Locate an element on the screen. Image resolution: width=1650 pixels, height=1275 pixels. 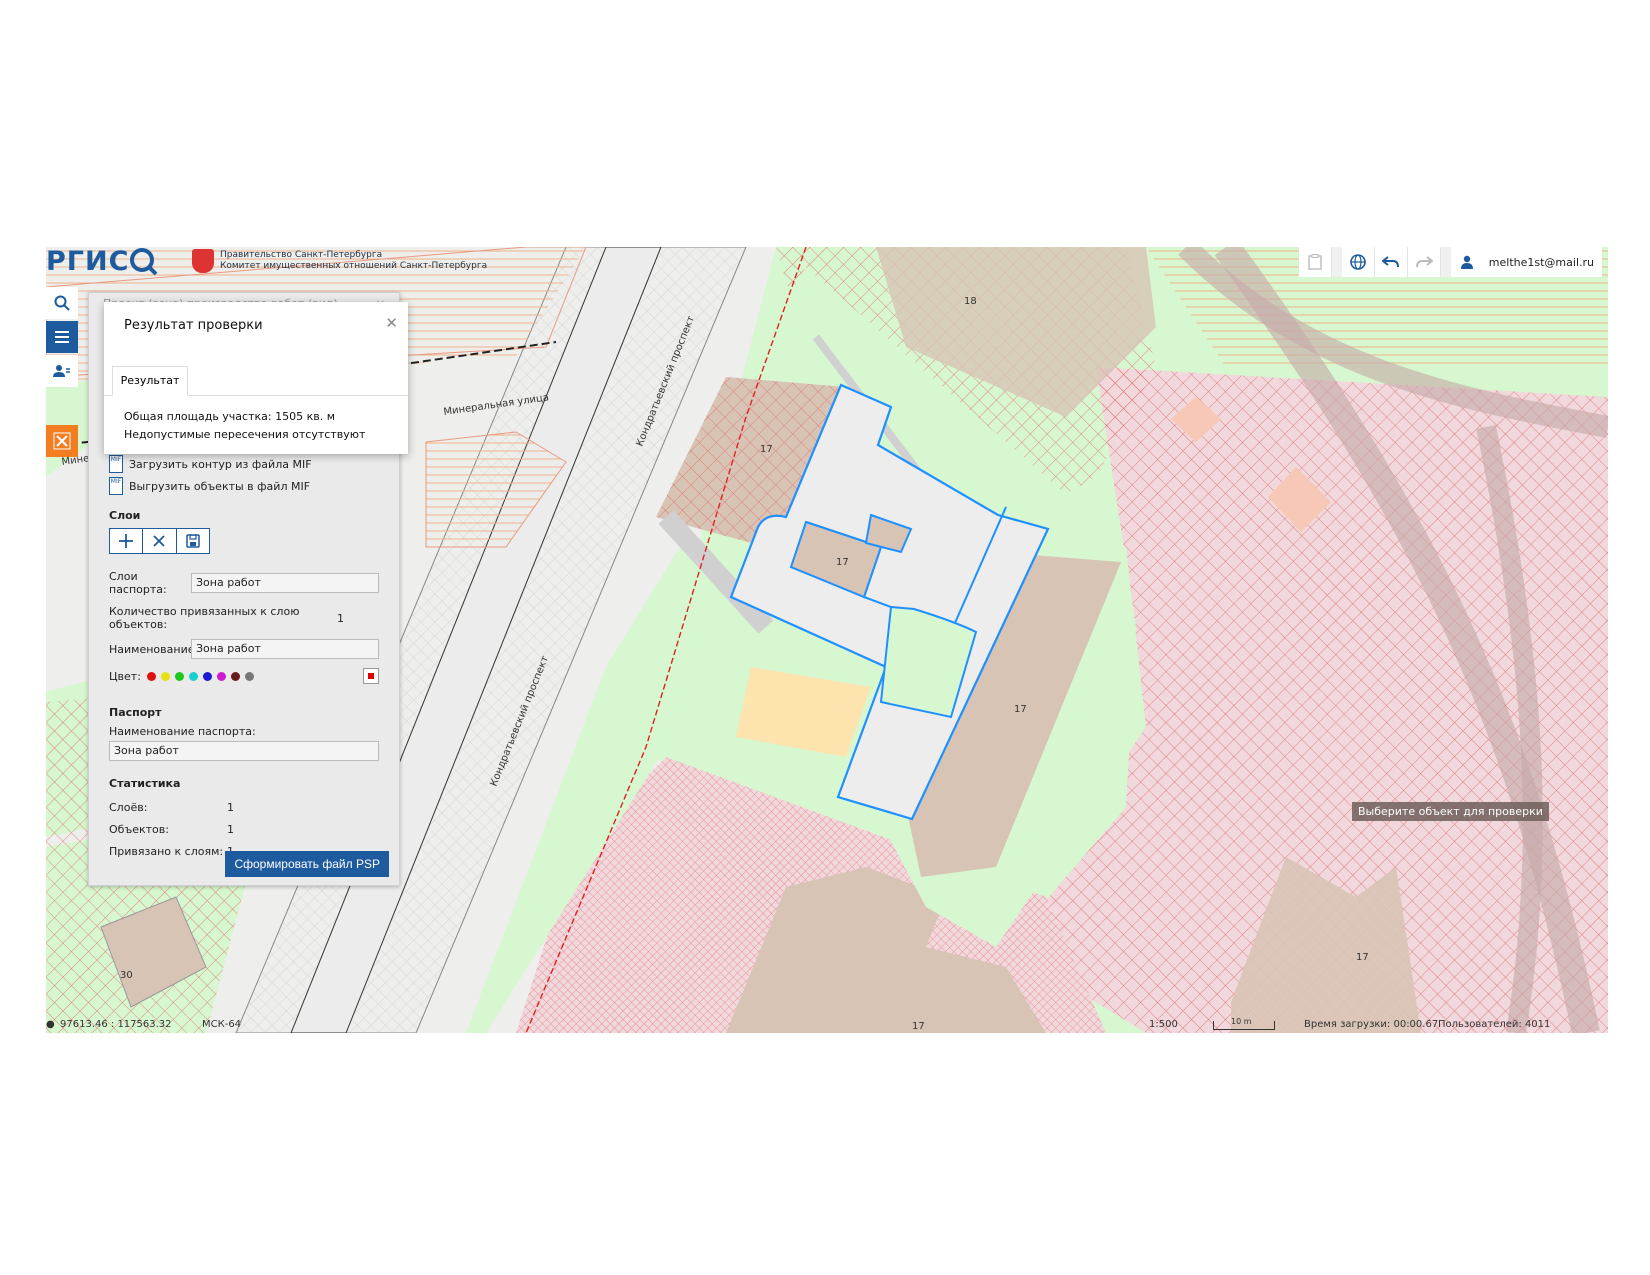
area-line: Общая площадь участка: 1505 кв. м is located at coordinates (229, 416).